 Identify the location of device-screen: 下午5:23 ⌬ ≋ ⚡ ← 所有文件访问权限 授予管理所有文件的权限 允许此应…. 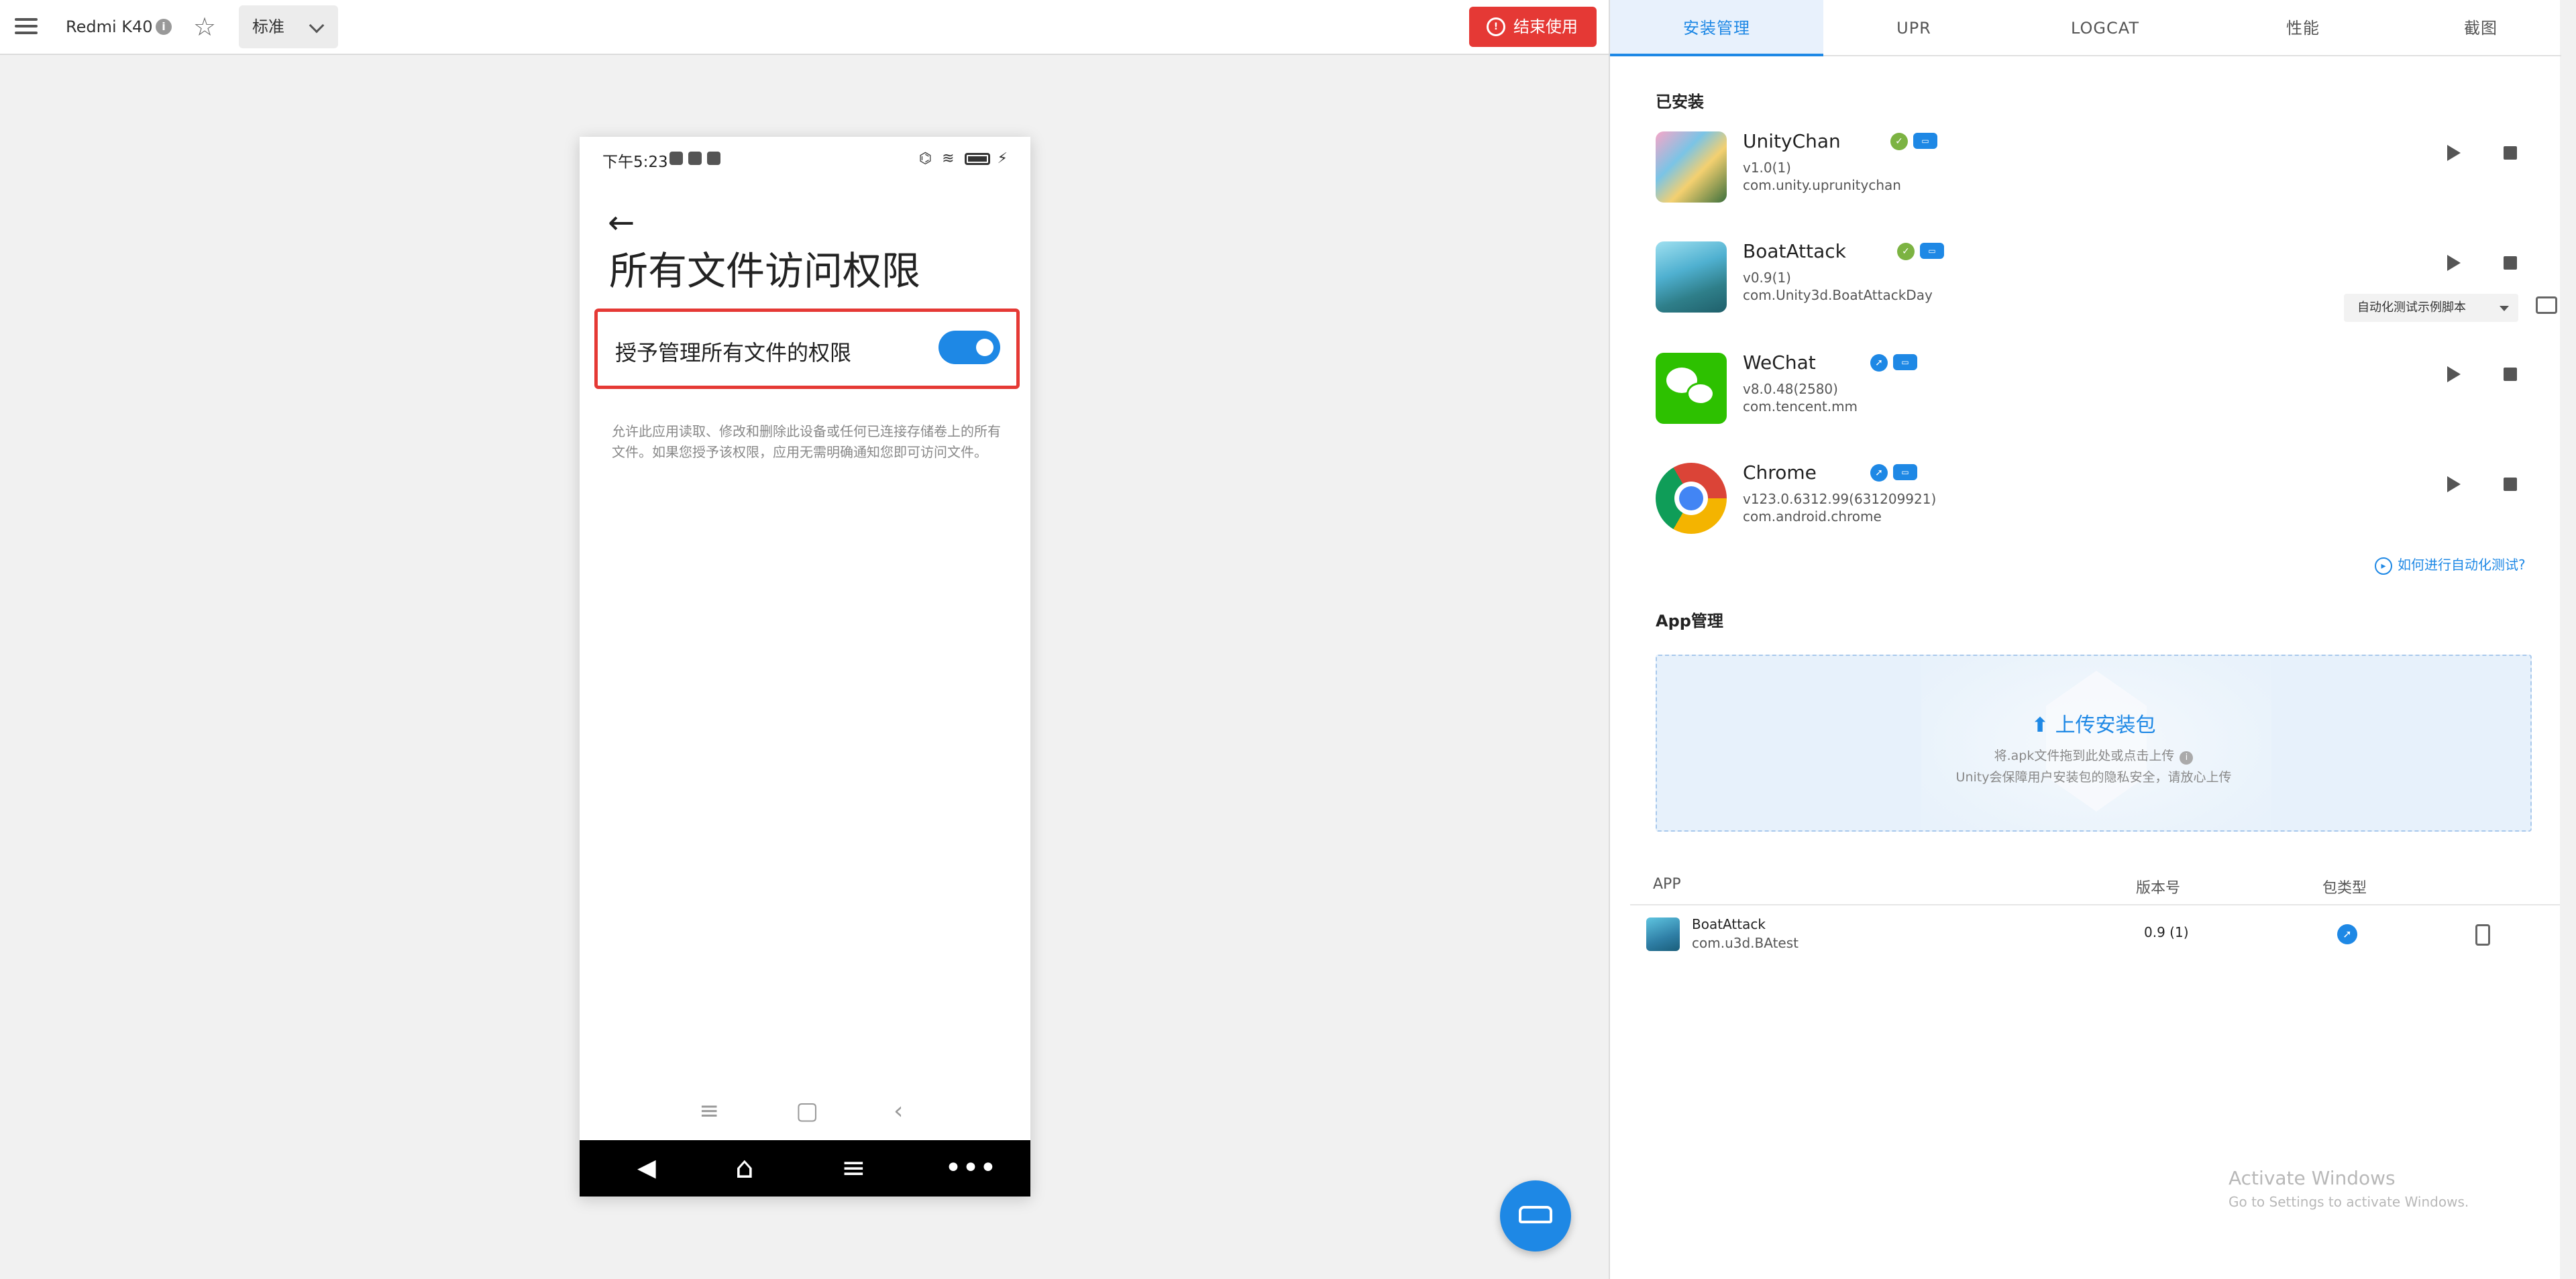
(805, 667).